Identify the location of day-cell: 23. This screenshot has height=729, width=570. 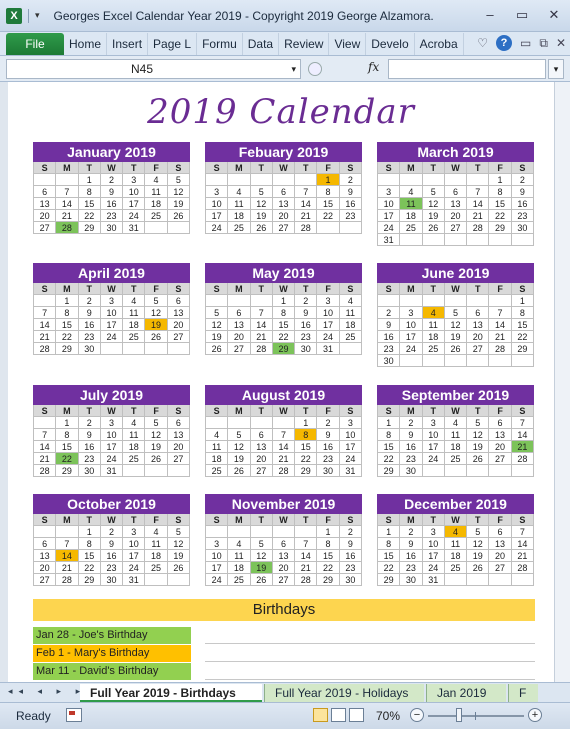
(89, 459).